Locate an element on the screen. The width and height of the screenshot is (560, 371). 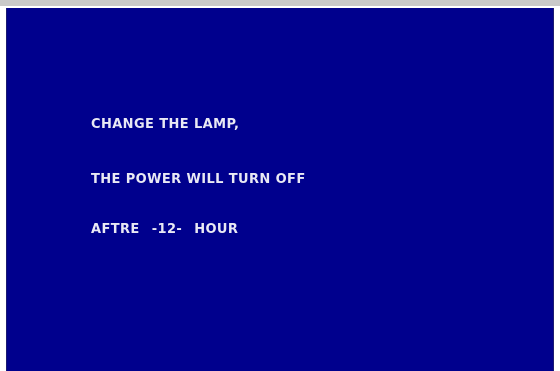
power-off-warning-line: THE POWER WILL TURN OFF is located at coordinates (198, 179).